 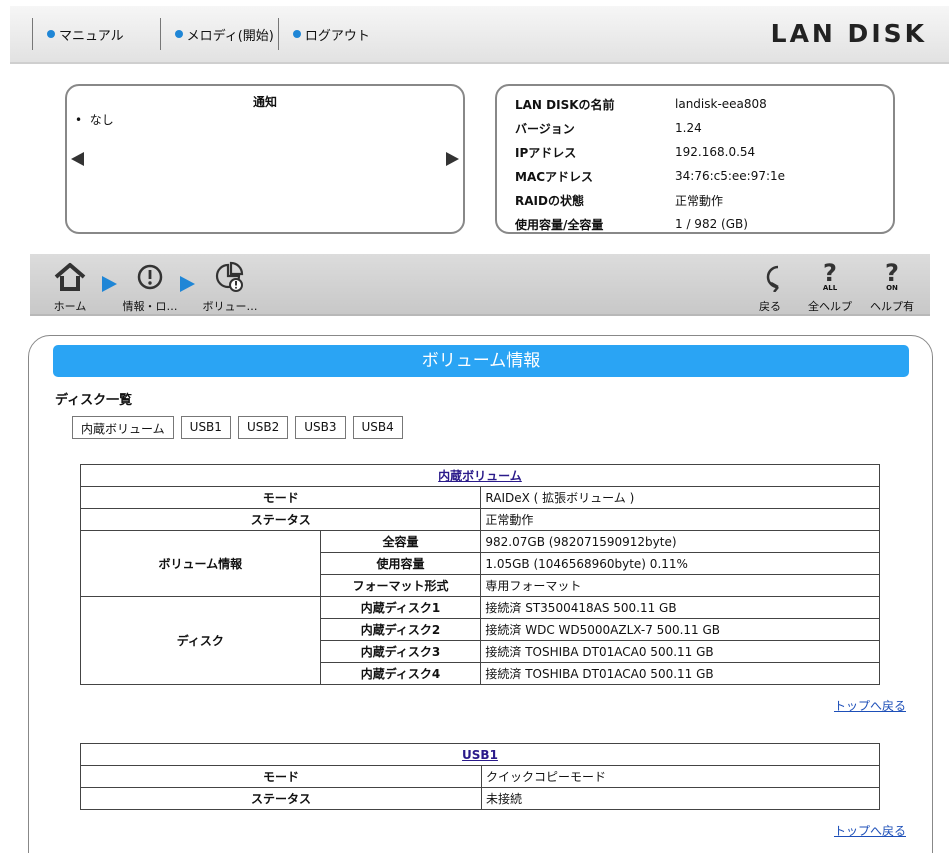 I want to click on prev-arrow-icon, so click(x=77, y=159).